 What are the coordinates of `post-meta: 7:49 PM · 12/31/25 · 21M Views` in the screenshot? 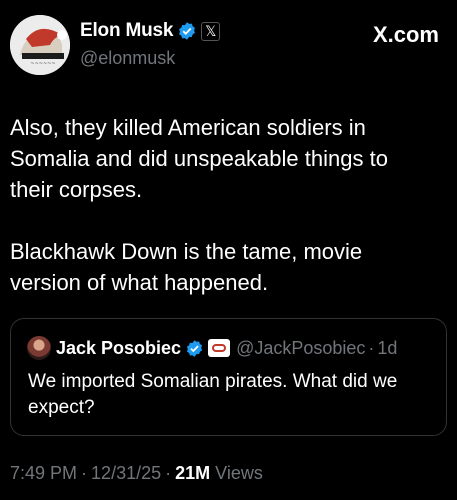 It's located at (136, 473).